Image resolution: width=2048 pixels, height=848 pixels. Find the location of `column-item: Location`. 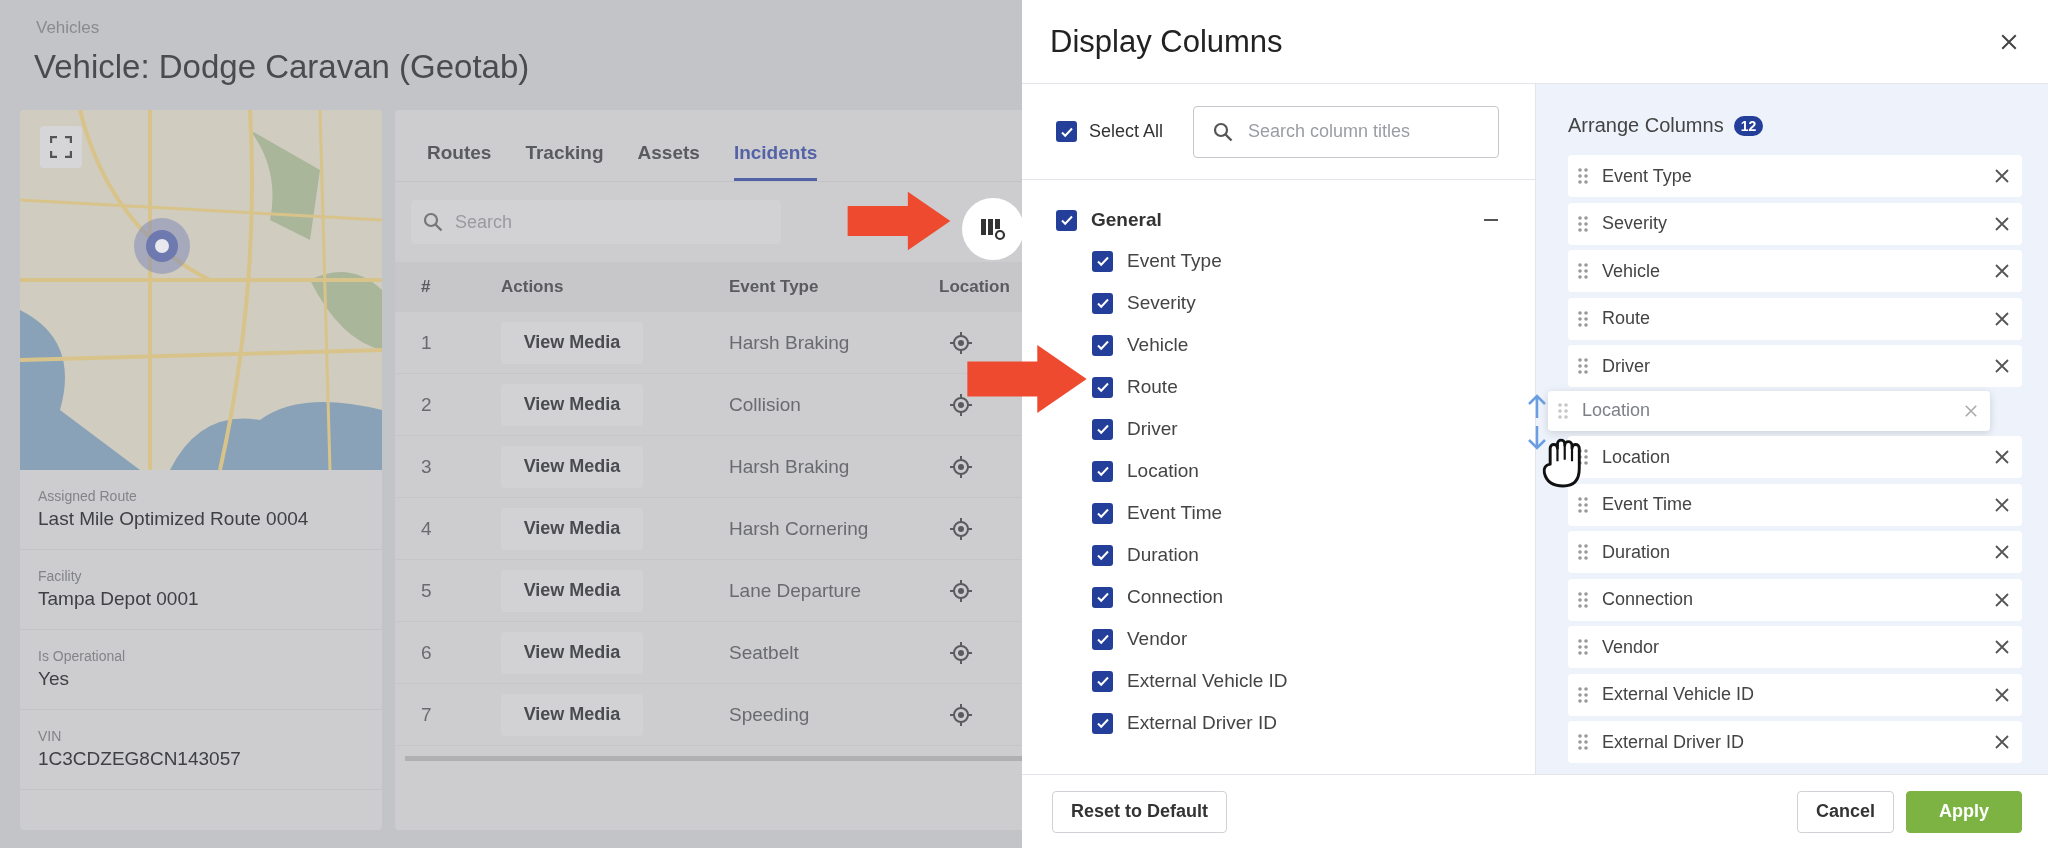

column-item: Location is located at coordinates (1795, 457).